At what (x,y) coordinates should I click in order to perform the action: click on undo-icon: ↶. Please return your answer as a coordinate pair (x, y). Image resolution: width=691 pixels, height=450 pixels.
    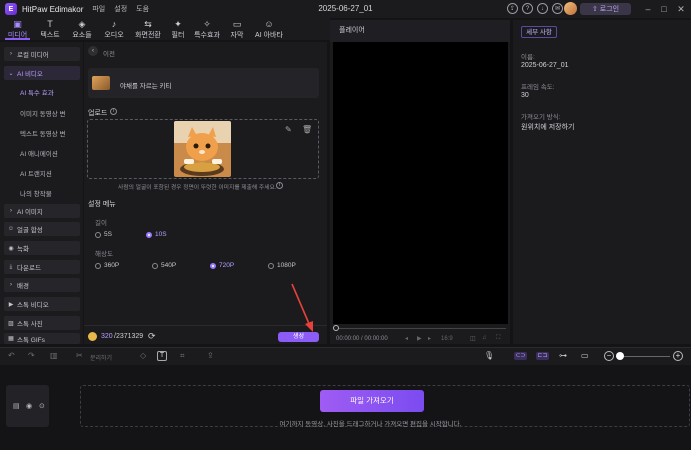
    Looking at the image, I should click on (11, 355).